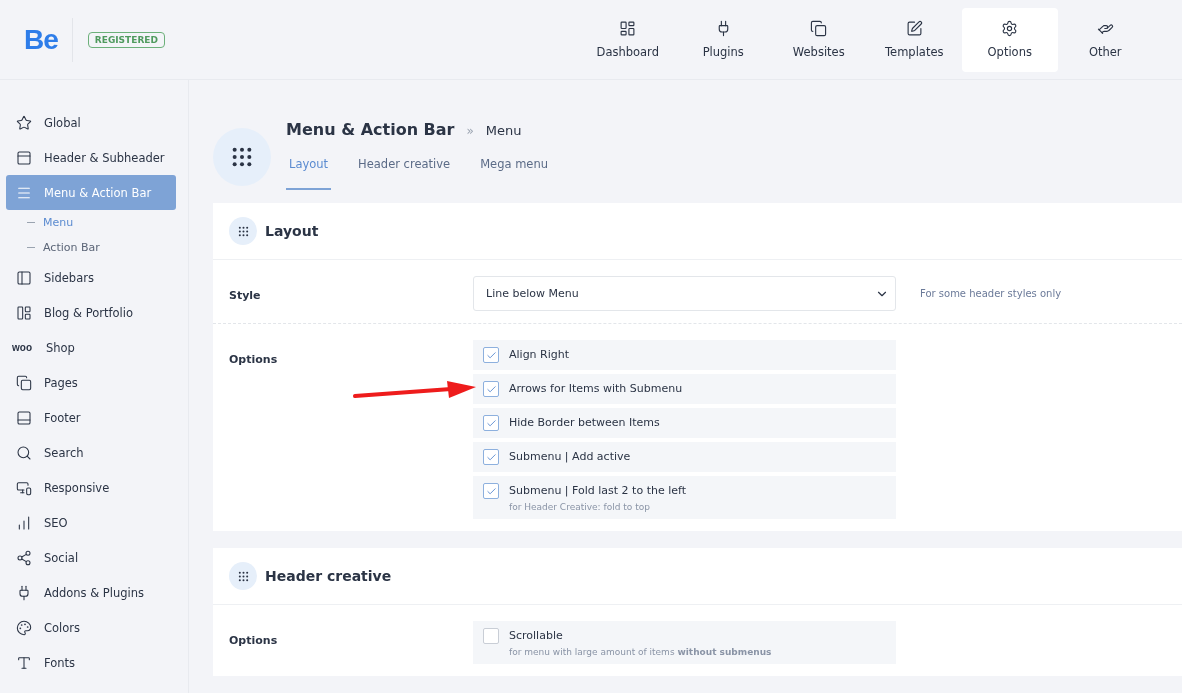 The width and height of the screenshot is (1182, 693). I want to click on sidebar-item: SEO, so click(91, 522).